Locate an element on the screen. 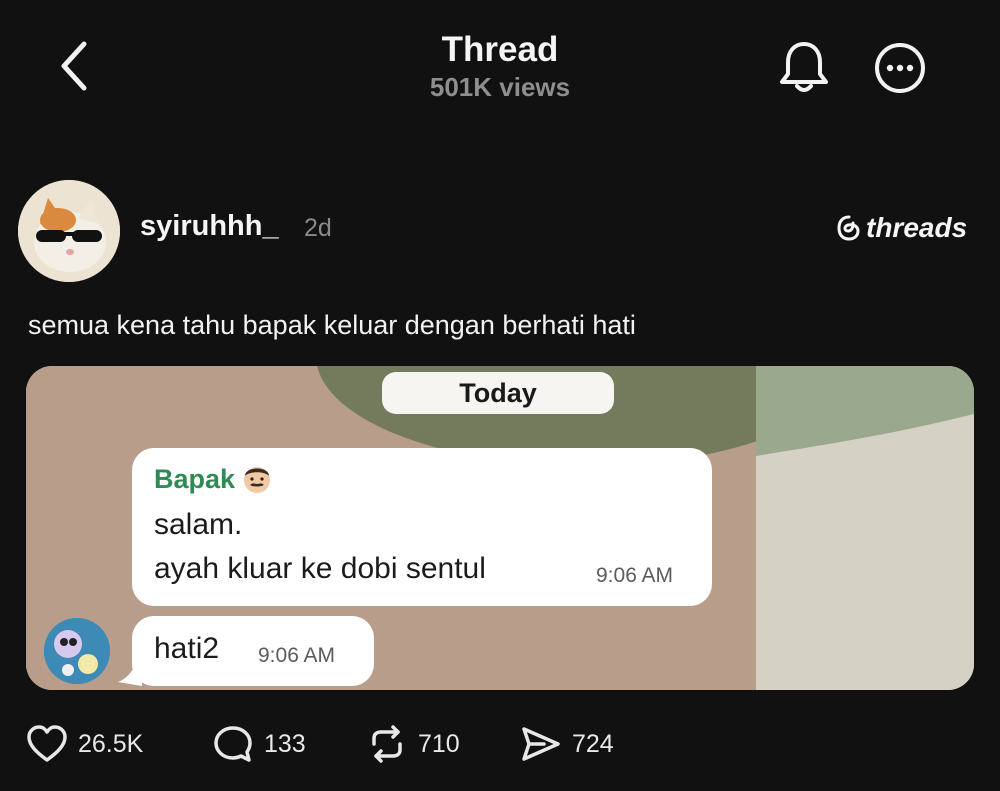 This screenshot has width=1000, height=791. chat-message-line: ayah kluar ke dobi sentul is located at coordinates (320, 568).